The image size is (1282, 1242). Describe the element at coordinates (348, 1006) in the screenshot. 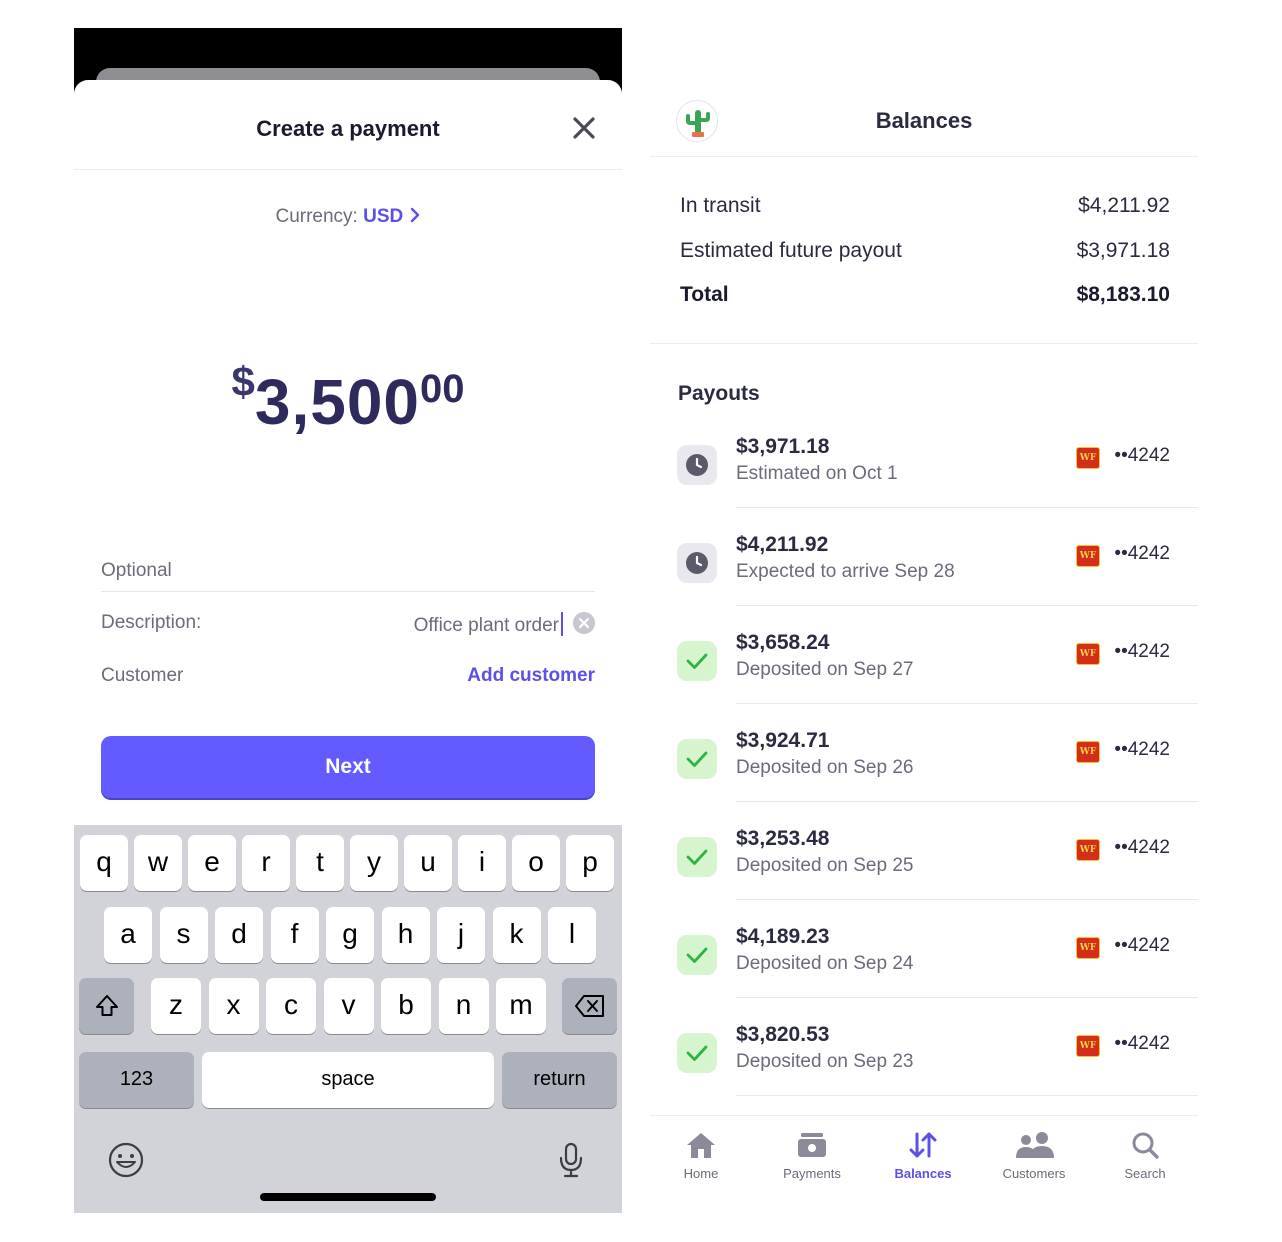

I see `key-v: v` at that location.